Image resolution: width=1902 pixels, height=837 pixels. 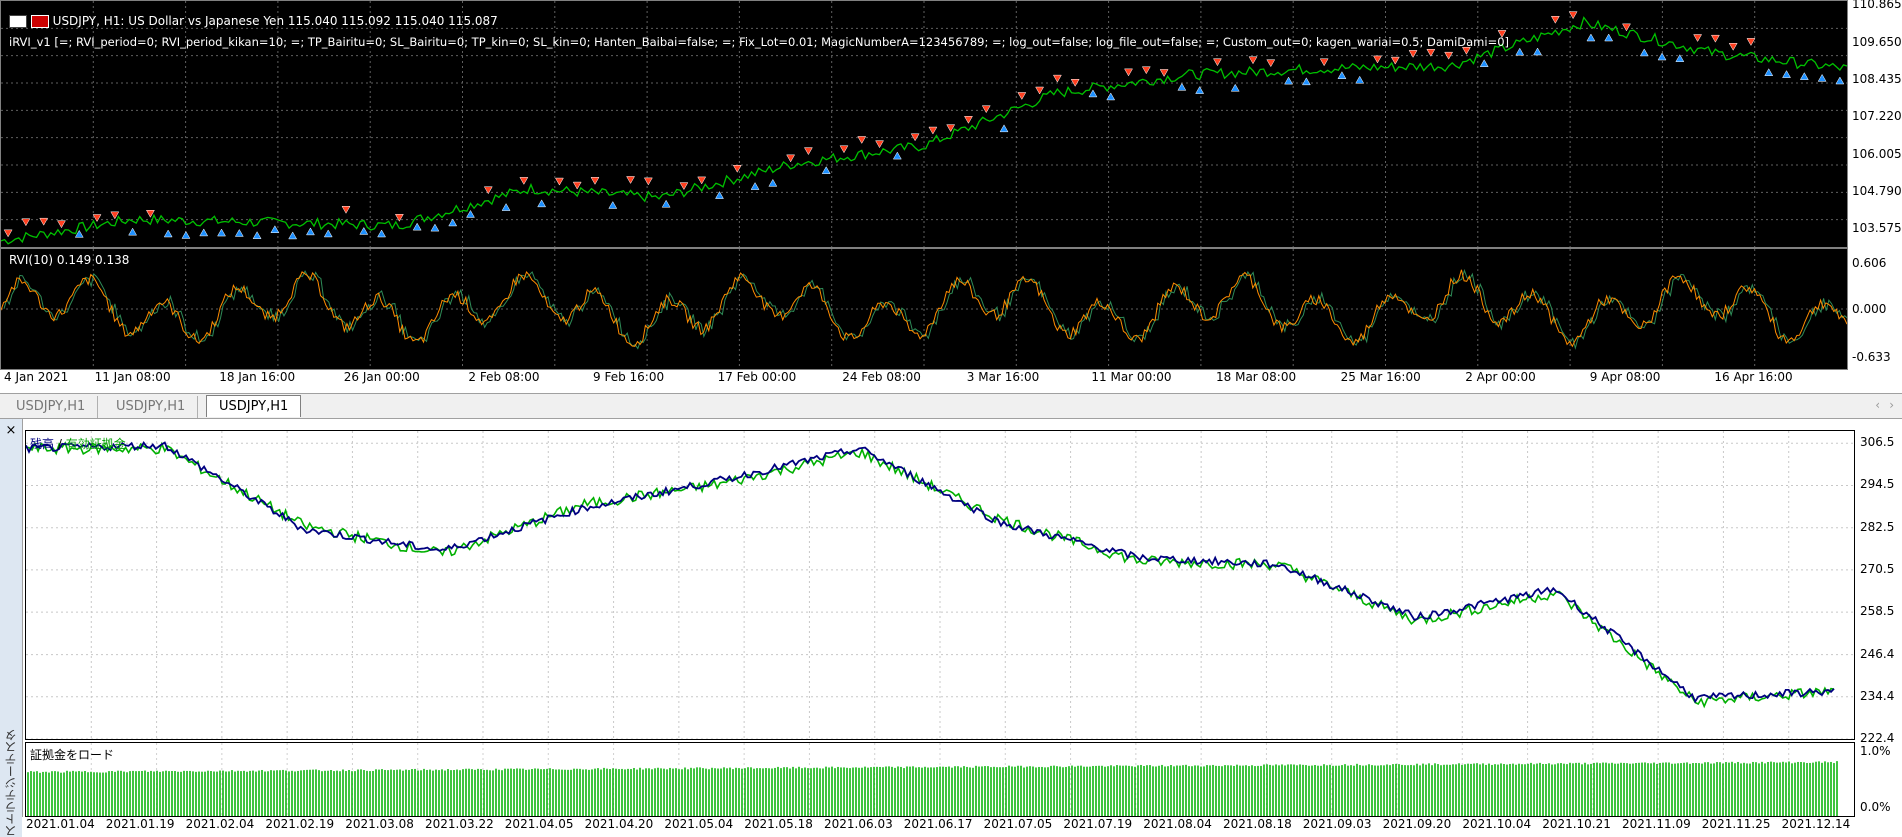 What do you see at coordinates (11, 431) in the screenshot?
I see `close-icon: ×` at bounding box center [11, 431].